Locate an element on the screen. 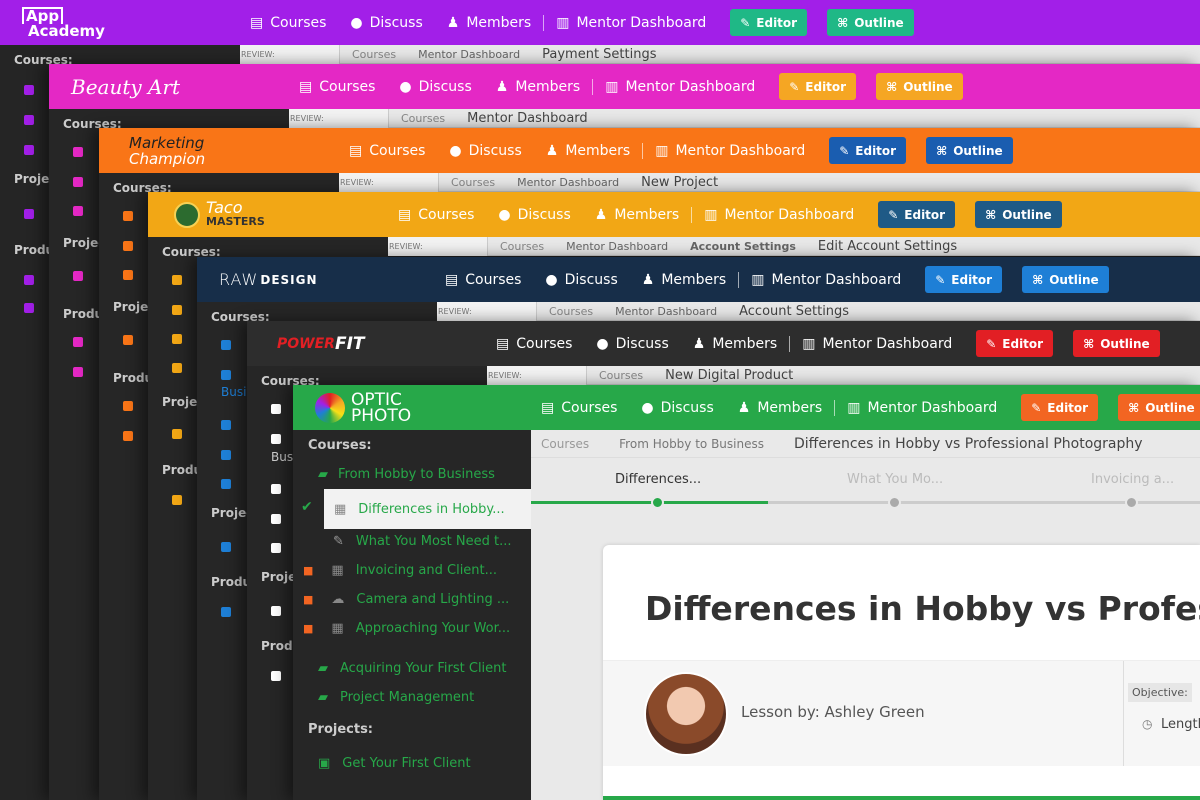 The image size is (1200, 800). sidebar-products-heading: Produ is located at coordinates (83, 314).